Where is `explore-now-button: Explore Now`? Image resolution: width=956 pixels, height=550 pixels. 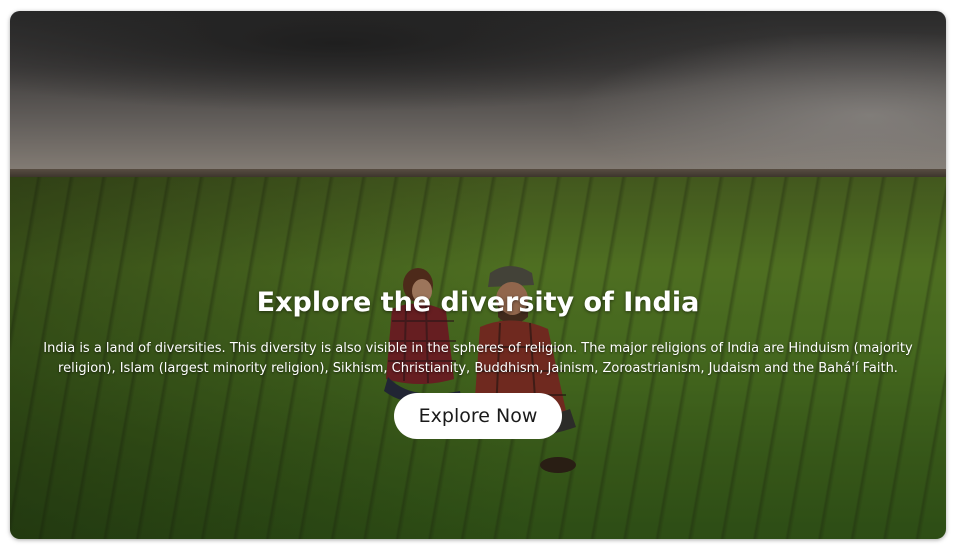
explore-now-button: Explore Now is located at coordinates (478, 416).